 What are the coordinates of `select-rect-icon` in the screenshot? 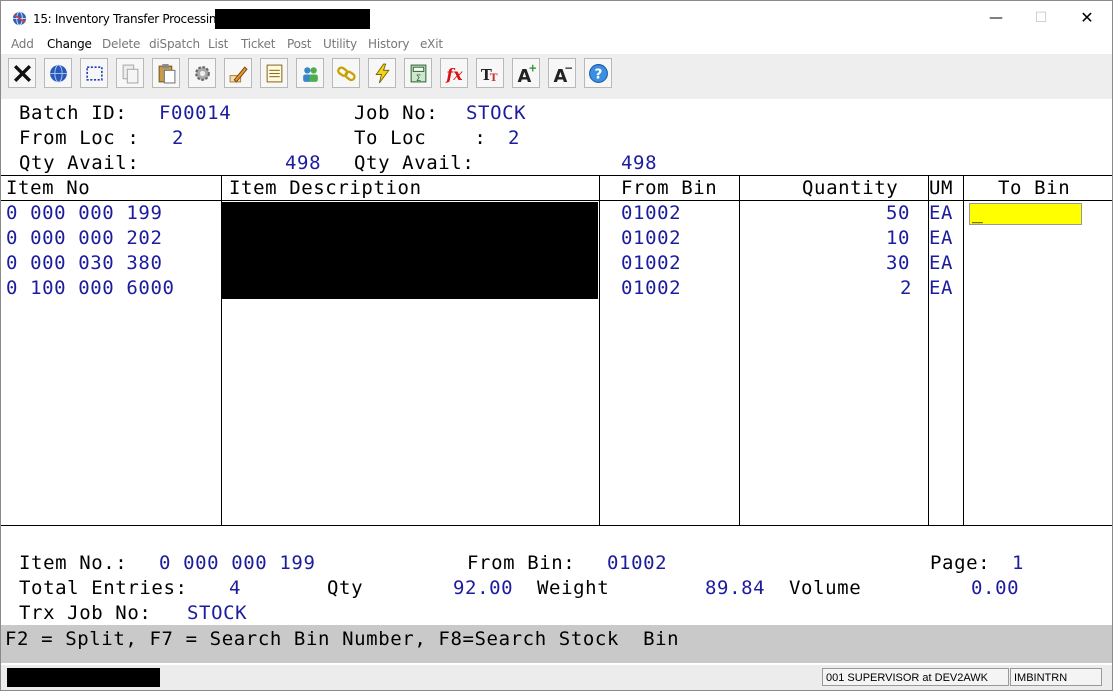 It's located at (94, 73).